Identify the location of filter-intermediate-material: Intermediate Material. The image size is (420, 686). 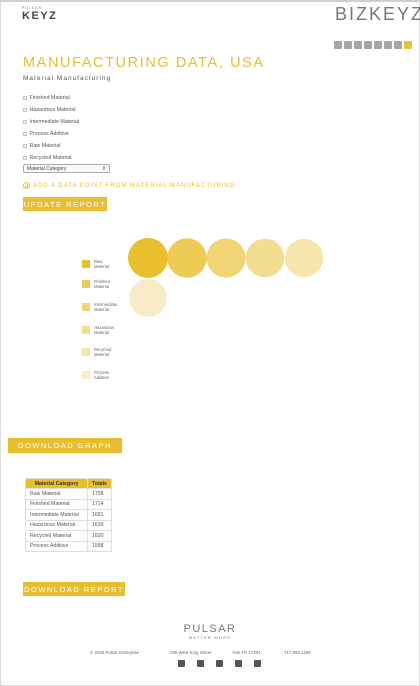
(51, 122).